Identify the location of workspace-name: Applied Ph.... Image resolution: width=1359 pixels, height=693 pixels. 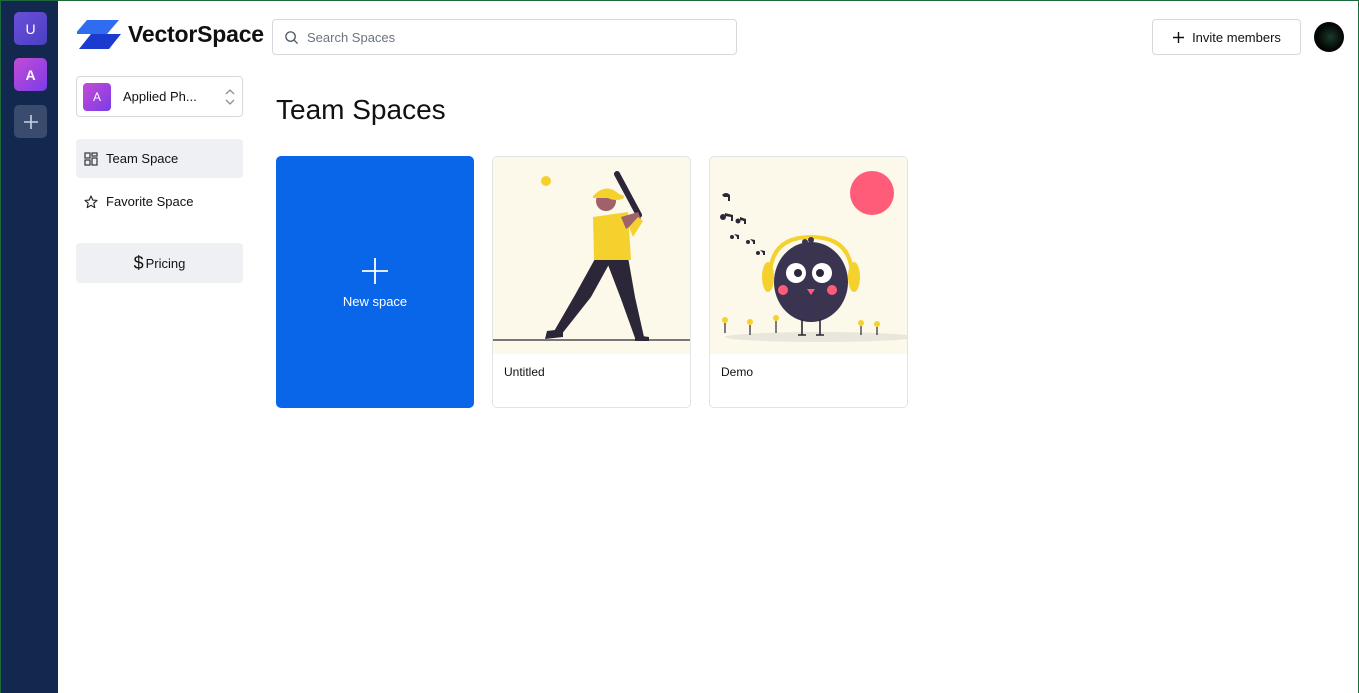
(160, 96).